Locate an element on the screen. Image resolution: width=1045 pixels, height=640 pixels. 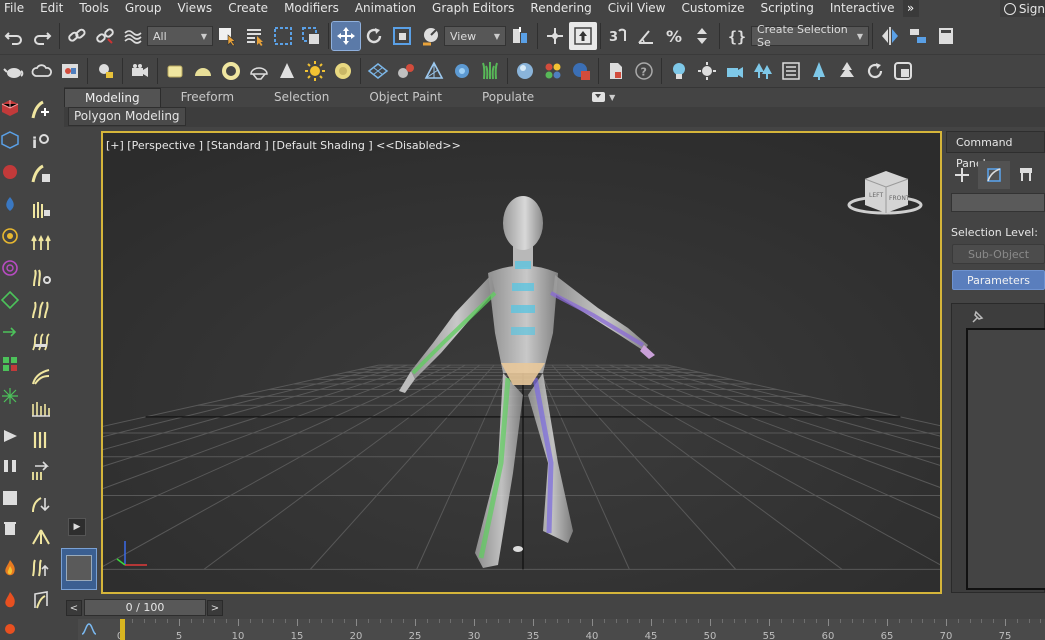
hair-add-icon is located at coordinates (41, 110).